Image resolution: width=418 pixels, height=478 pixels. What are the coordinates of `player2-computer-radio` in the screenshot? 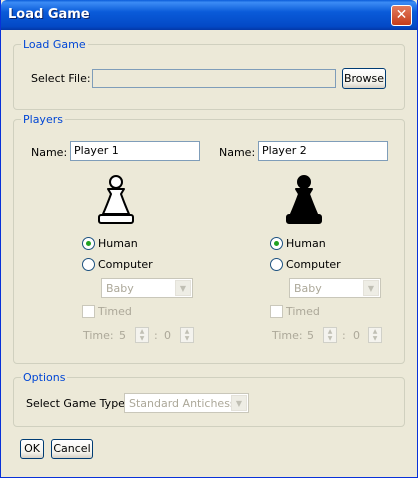 It's located at (276, 264).